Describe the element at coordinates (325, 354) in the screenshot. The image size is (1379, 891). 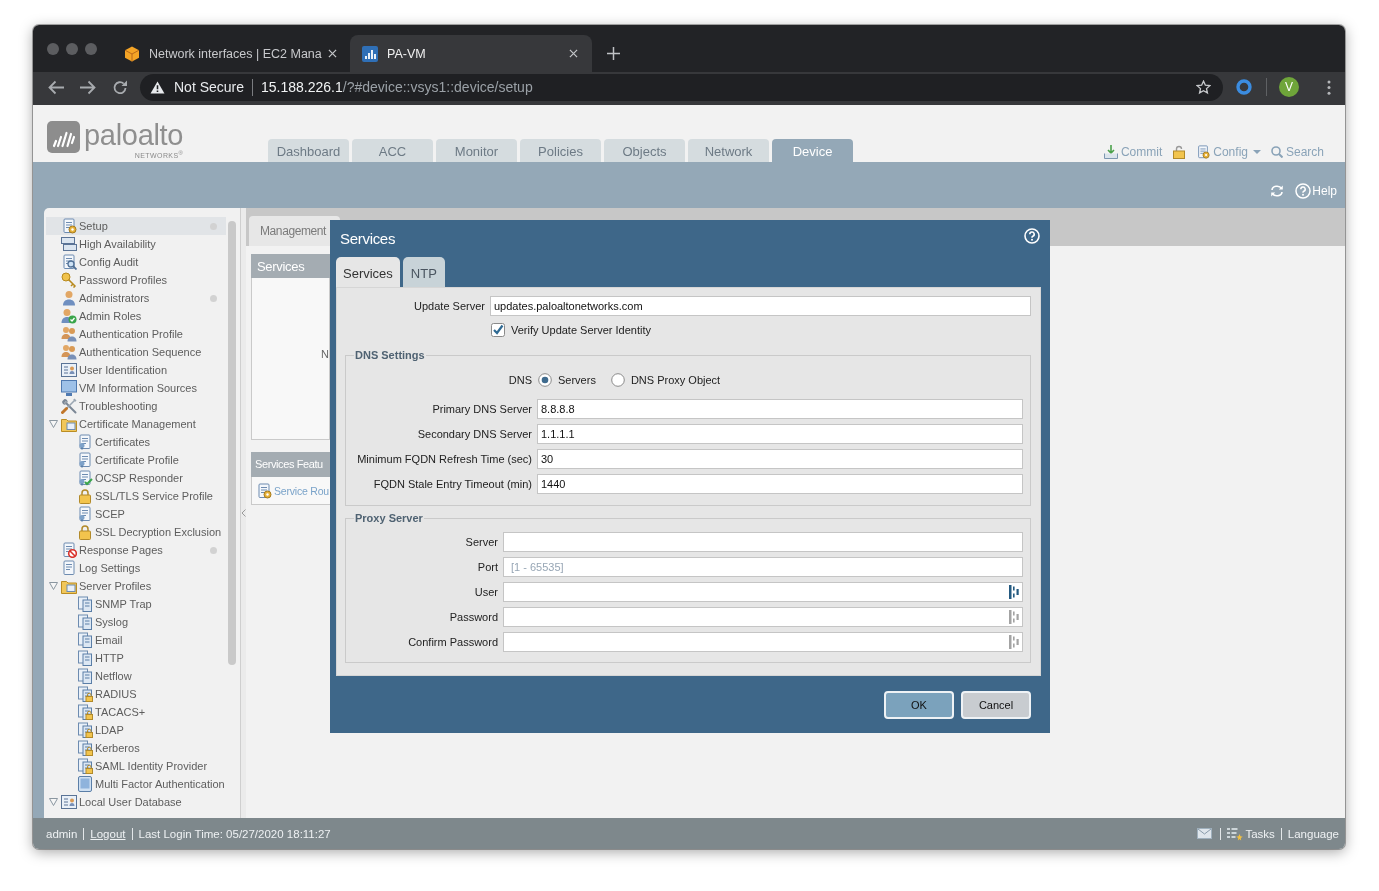
I see `panel-text: N` at that location.